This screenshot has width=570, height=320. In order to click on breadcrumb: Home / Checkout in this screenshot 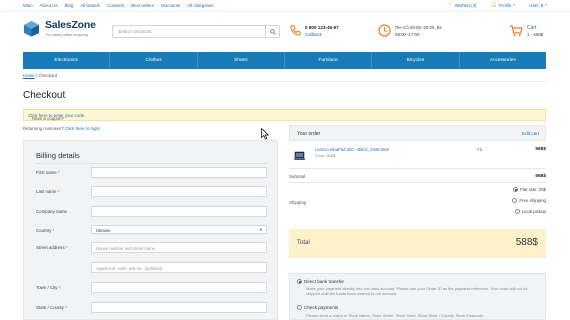, I will do `click(40, 75)`.